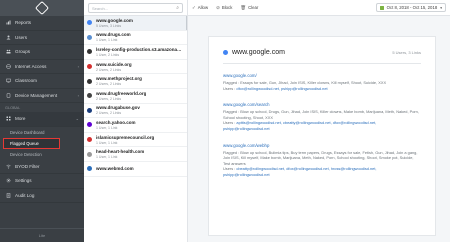  Describe the element at coordinates (42, 167) in the screenshot. I see `sidebar-item-byod-filter: BYOD Filter` at that location.